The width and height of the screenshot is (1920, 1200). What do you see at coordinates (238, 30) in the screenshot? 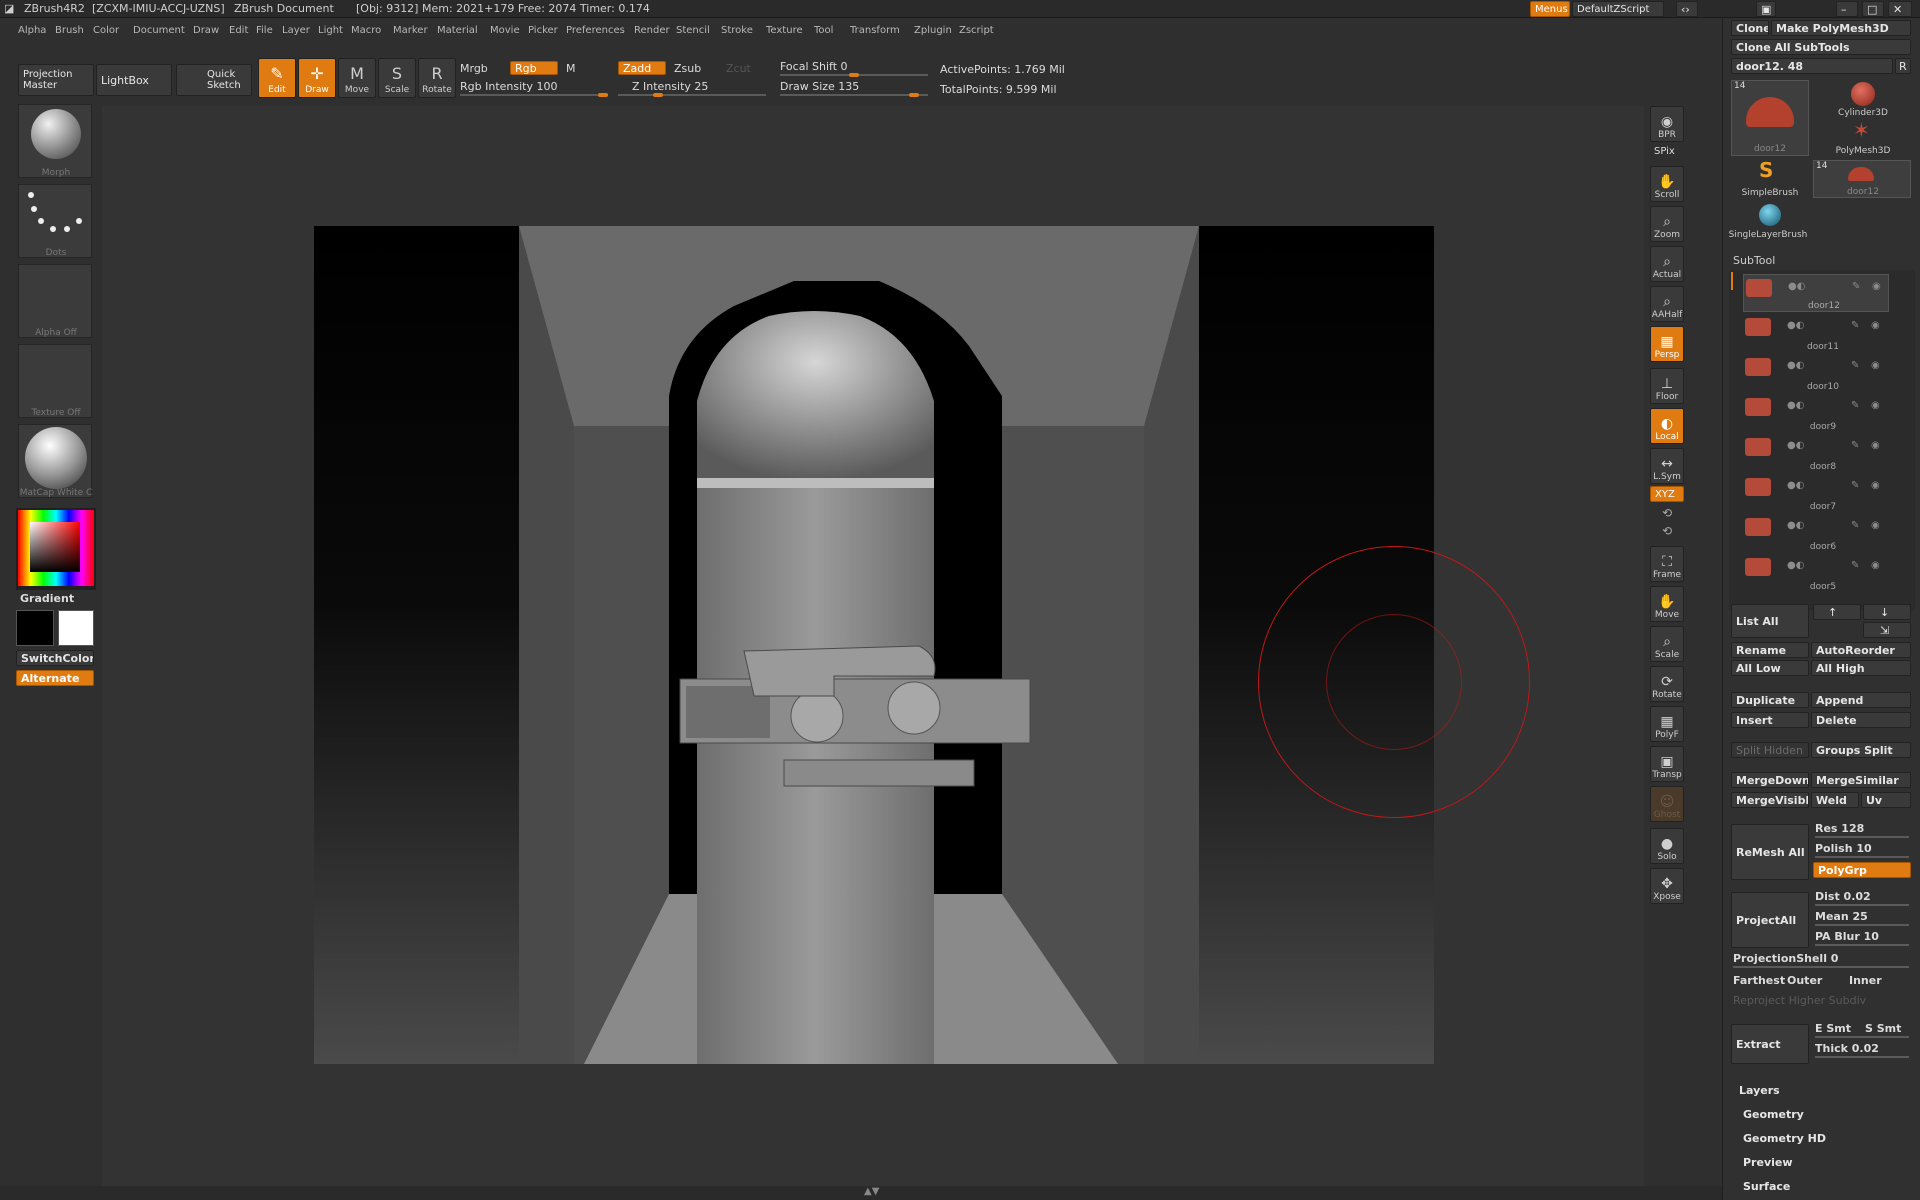
I see `menu-edit: Edit` at bounding box center [238, 30].